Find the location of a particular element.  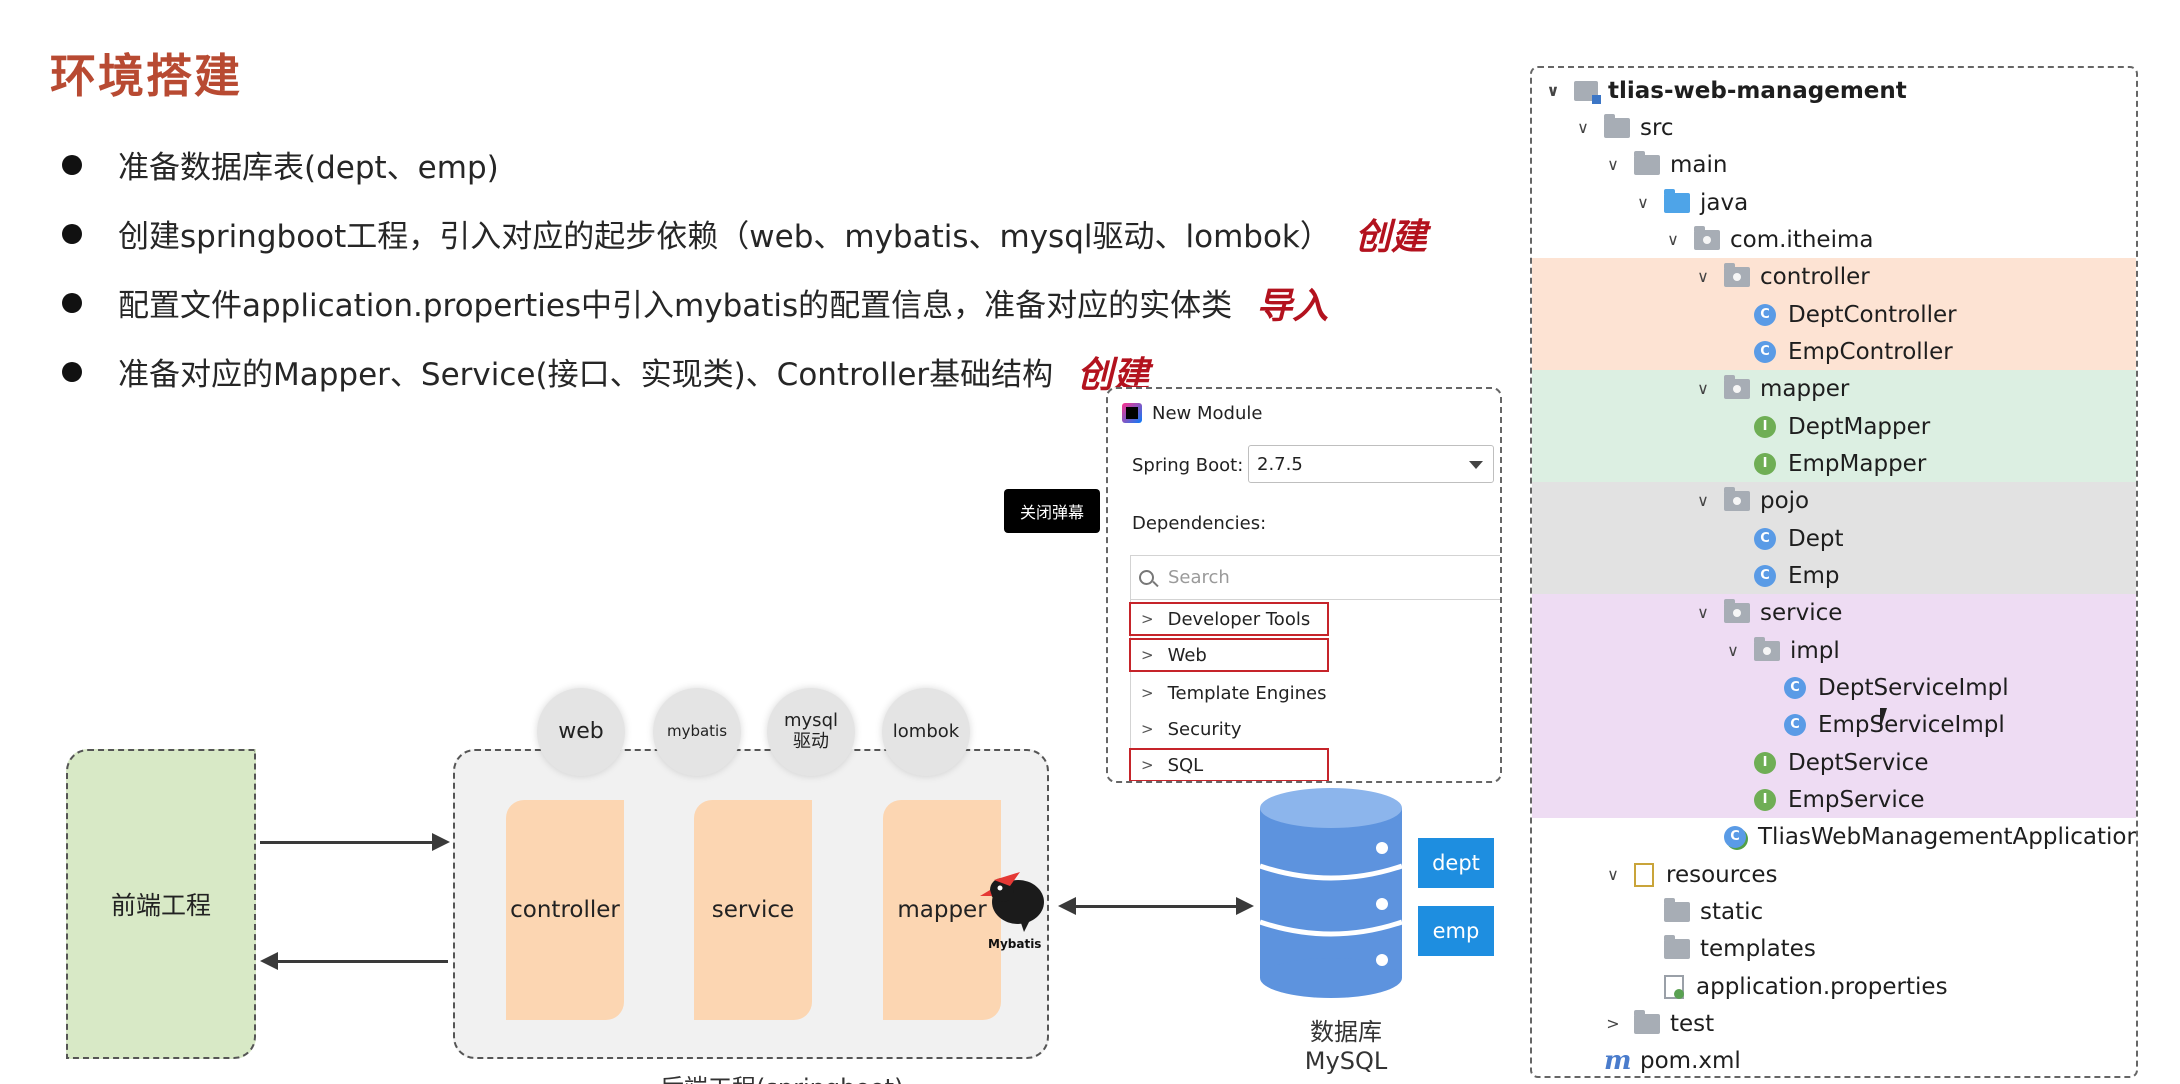

database-label-en: MySQL is located at coordinates (1346, 1060).